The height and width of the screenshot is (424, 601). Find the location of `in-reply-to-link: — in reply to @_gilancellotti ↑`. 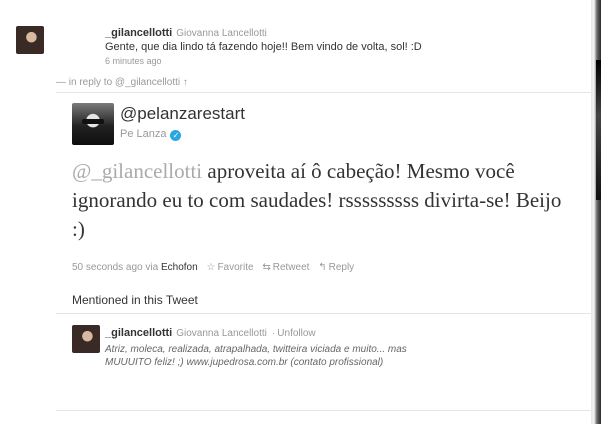

in-reply-to-link: — in reply to @_gilancellotti ↑ is located at coordinates (122, 82).